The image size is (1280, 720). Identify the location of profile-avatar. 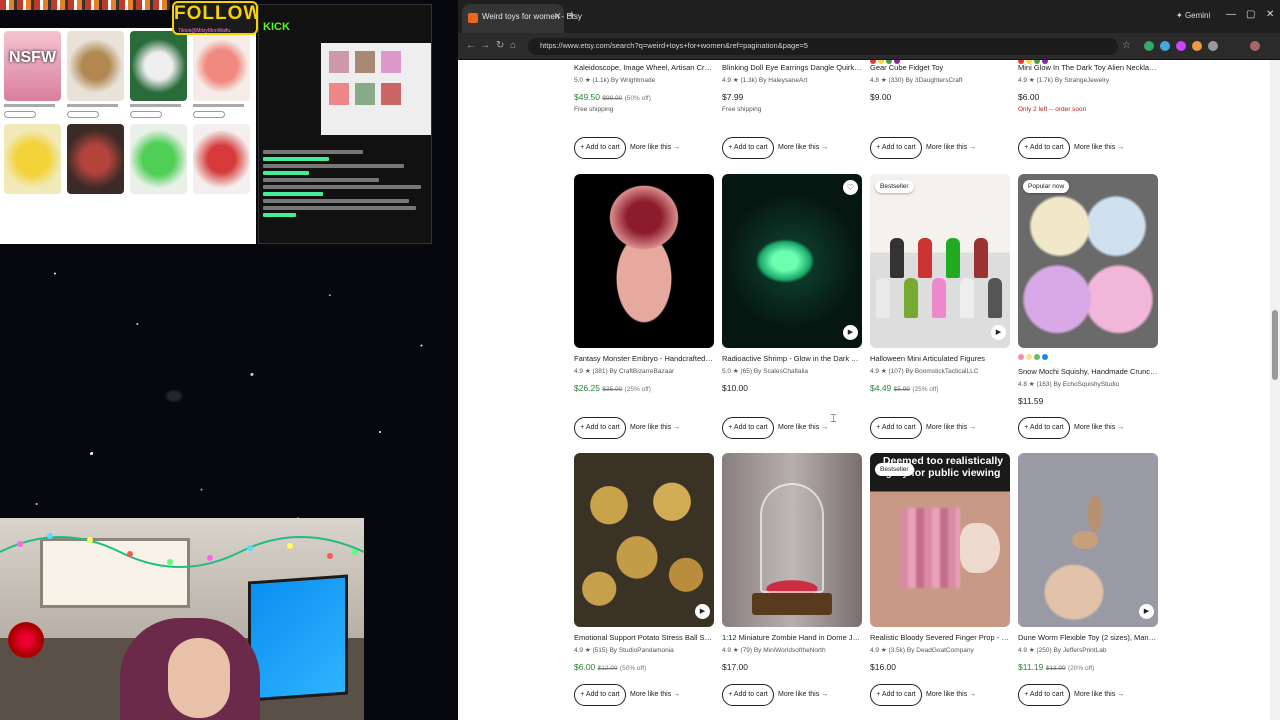
(1255, 46).